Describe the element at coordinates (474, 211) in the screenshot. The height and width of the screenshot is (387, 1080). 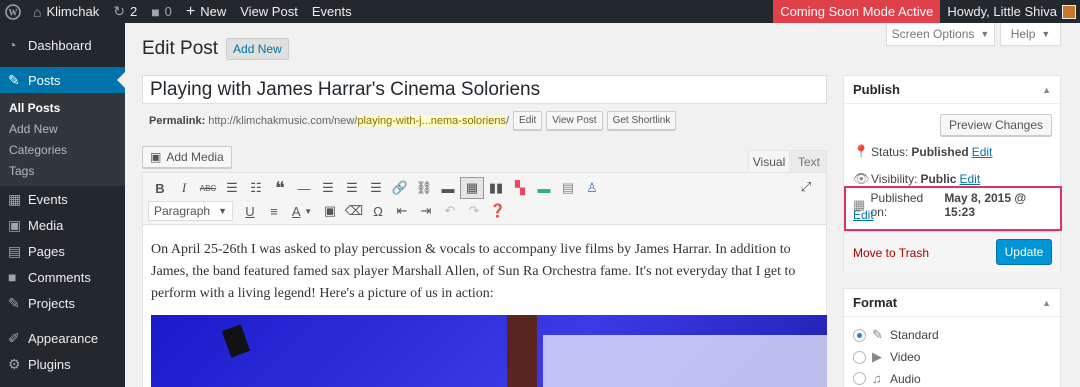
I see `redo-icon: ↷` at that location.